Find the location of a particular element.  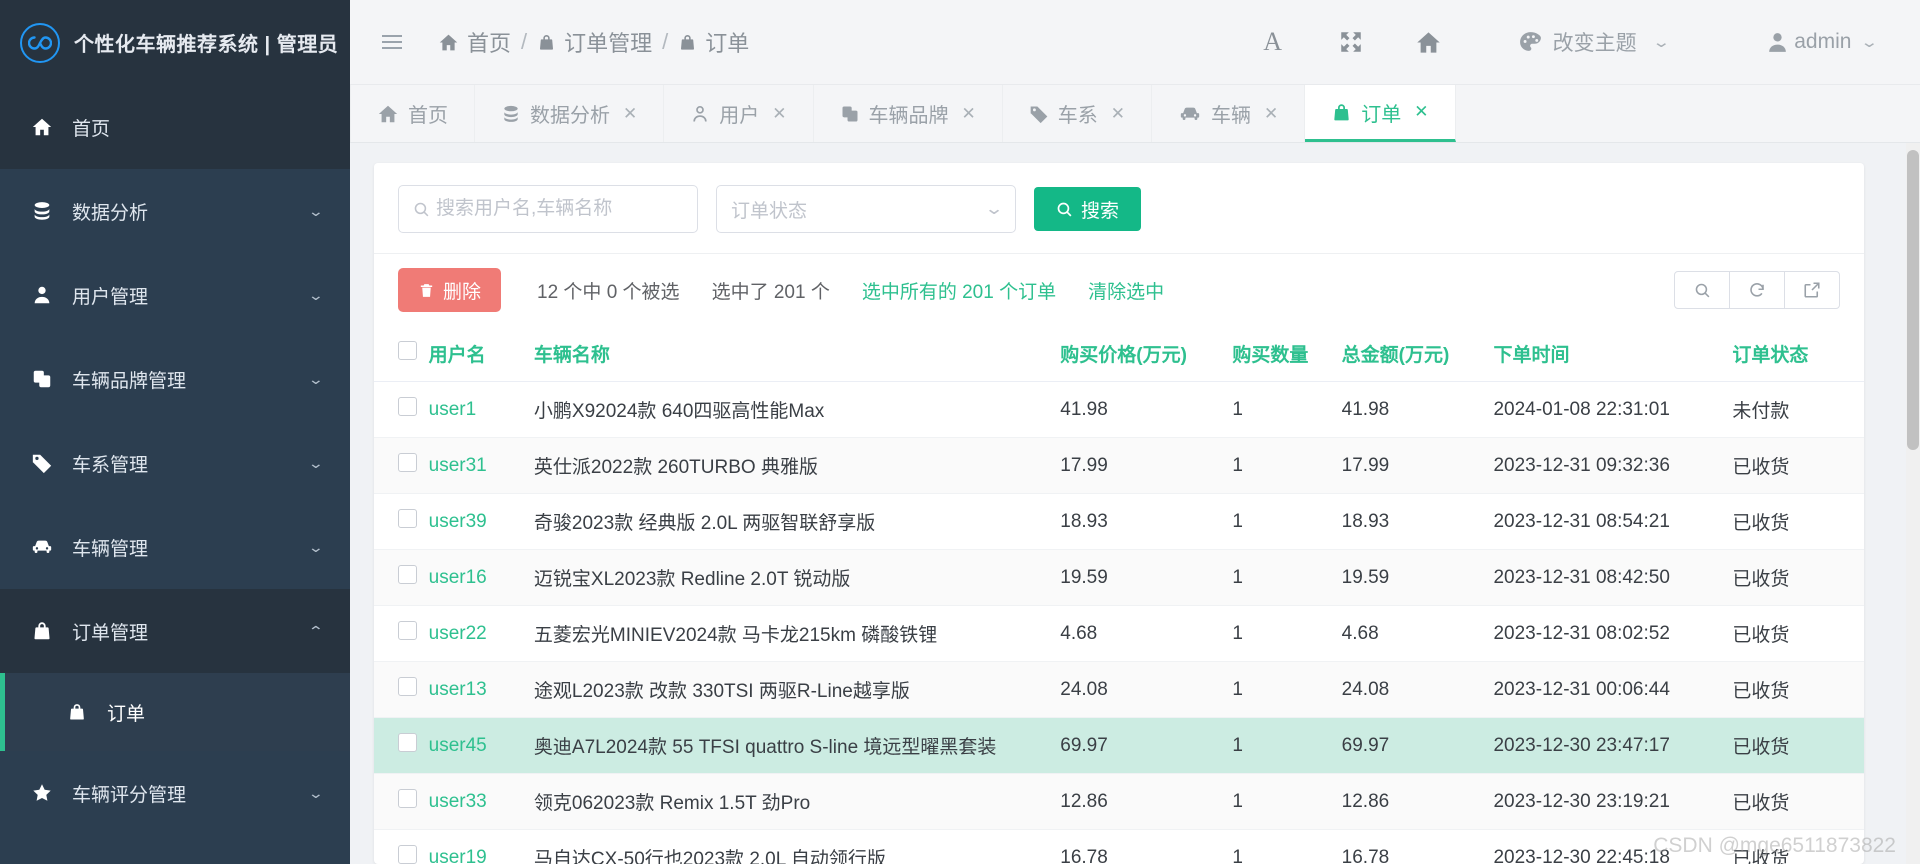

sidebar-item-home: 首页 is located at coordinates (175, 127).